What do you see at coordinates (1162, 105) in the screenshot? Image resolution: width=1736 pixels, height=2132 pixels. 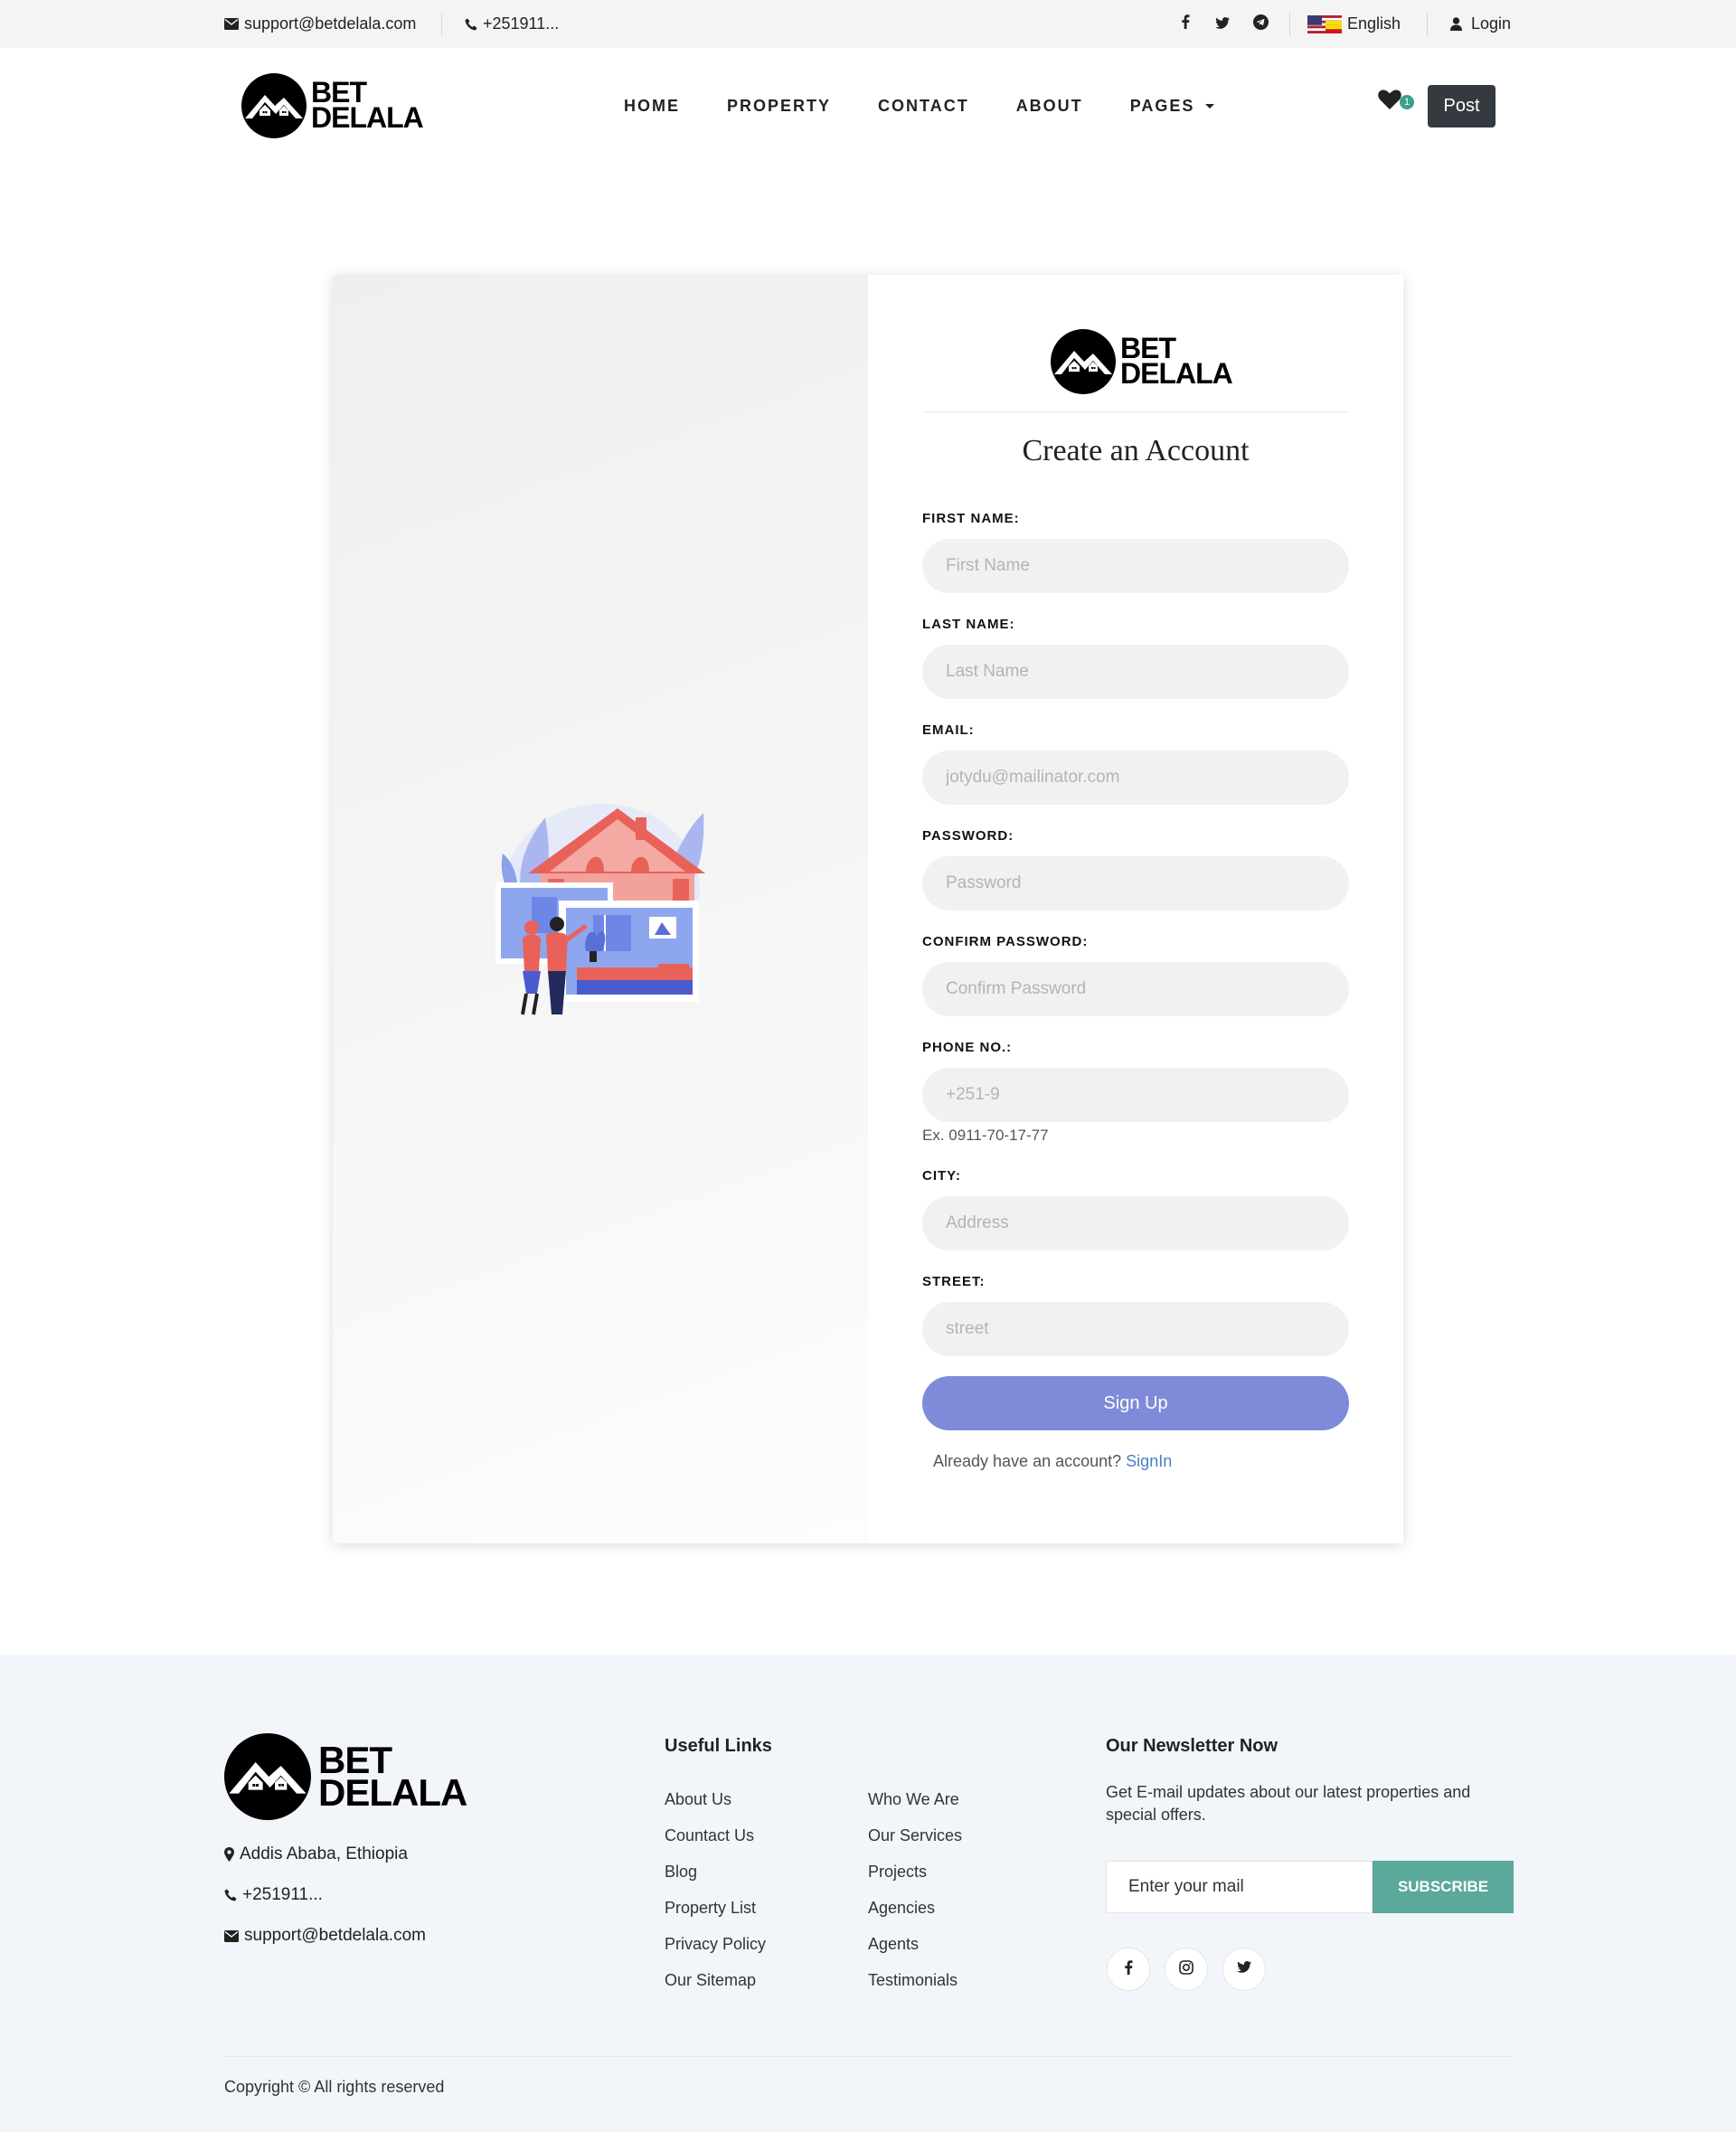 I see `nav-pages-label: PAGES` at bounding box center [1162, 105].